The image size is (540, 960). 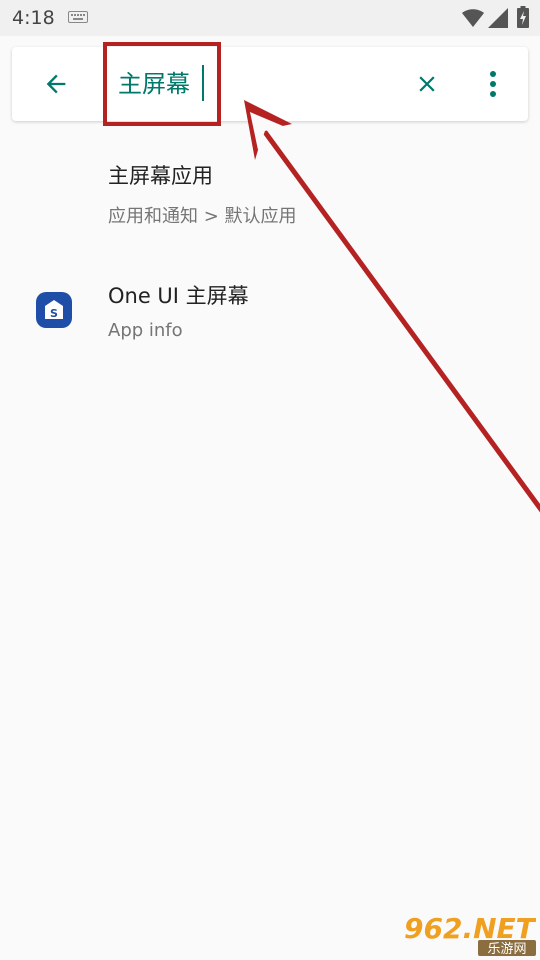 I want to click on one-ui-home-icon: S, so click(x=54, y=310).